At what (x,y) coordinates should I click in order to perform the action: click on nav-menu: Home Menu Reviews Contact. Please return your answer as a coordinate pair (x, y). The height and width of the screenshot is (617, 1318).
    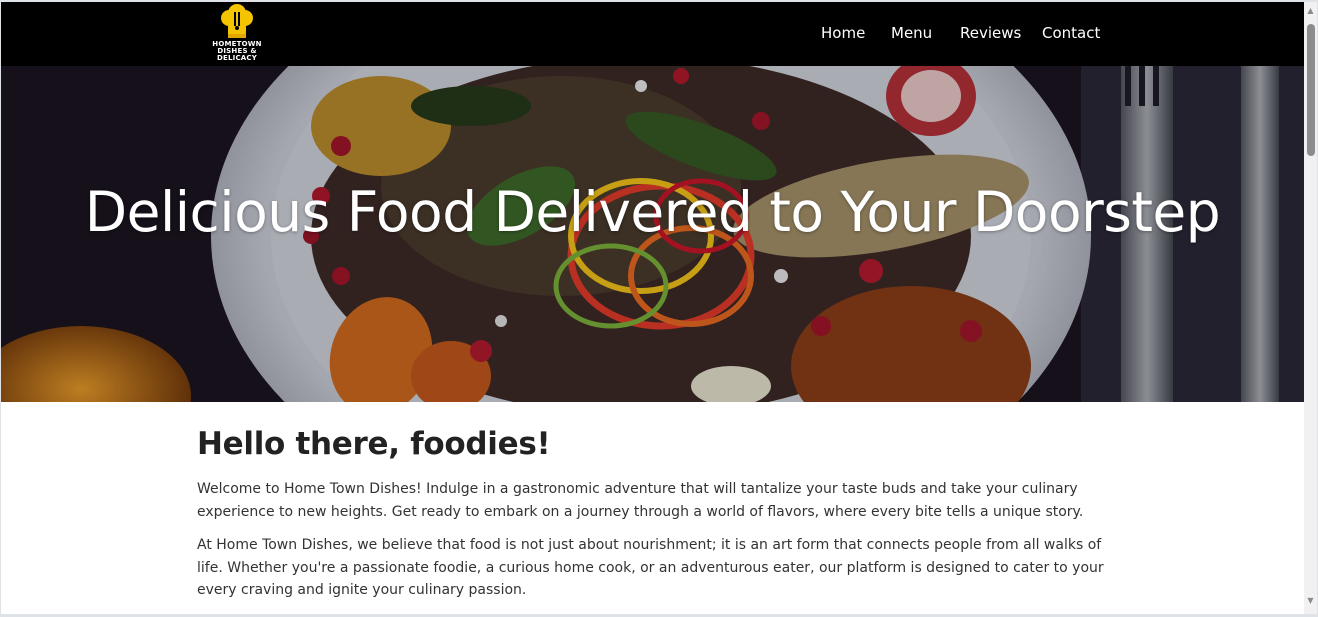
    Looking at the image, I should click on (652, 34).